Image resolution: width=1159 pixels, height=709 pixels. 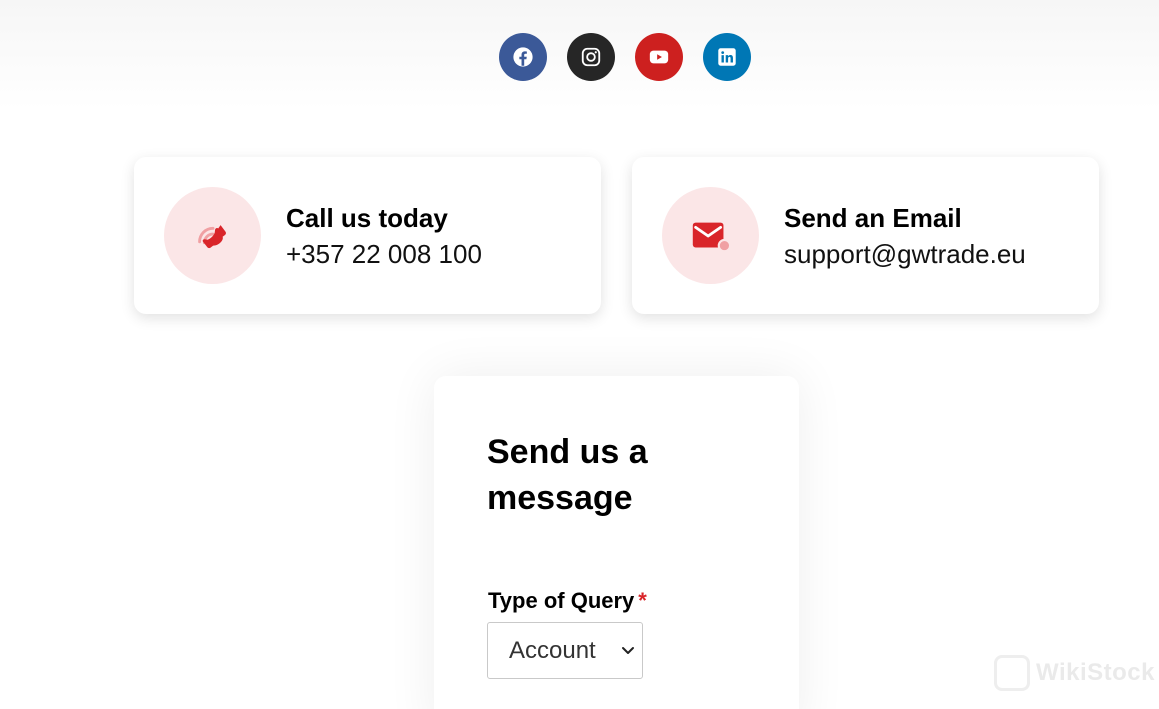 I want to click on facebook-link, so click(x=523, y=57).